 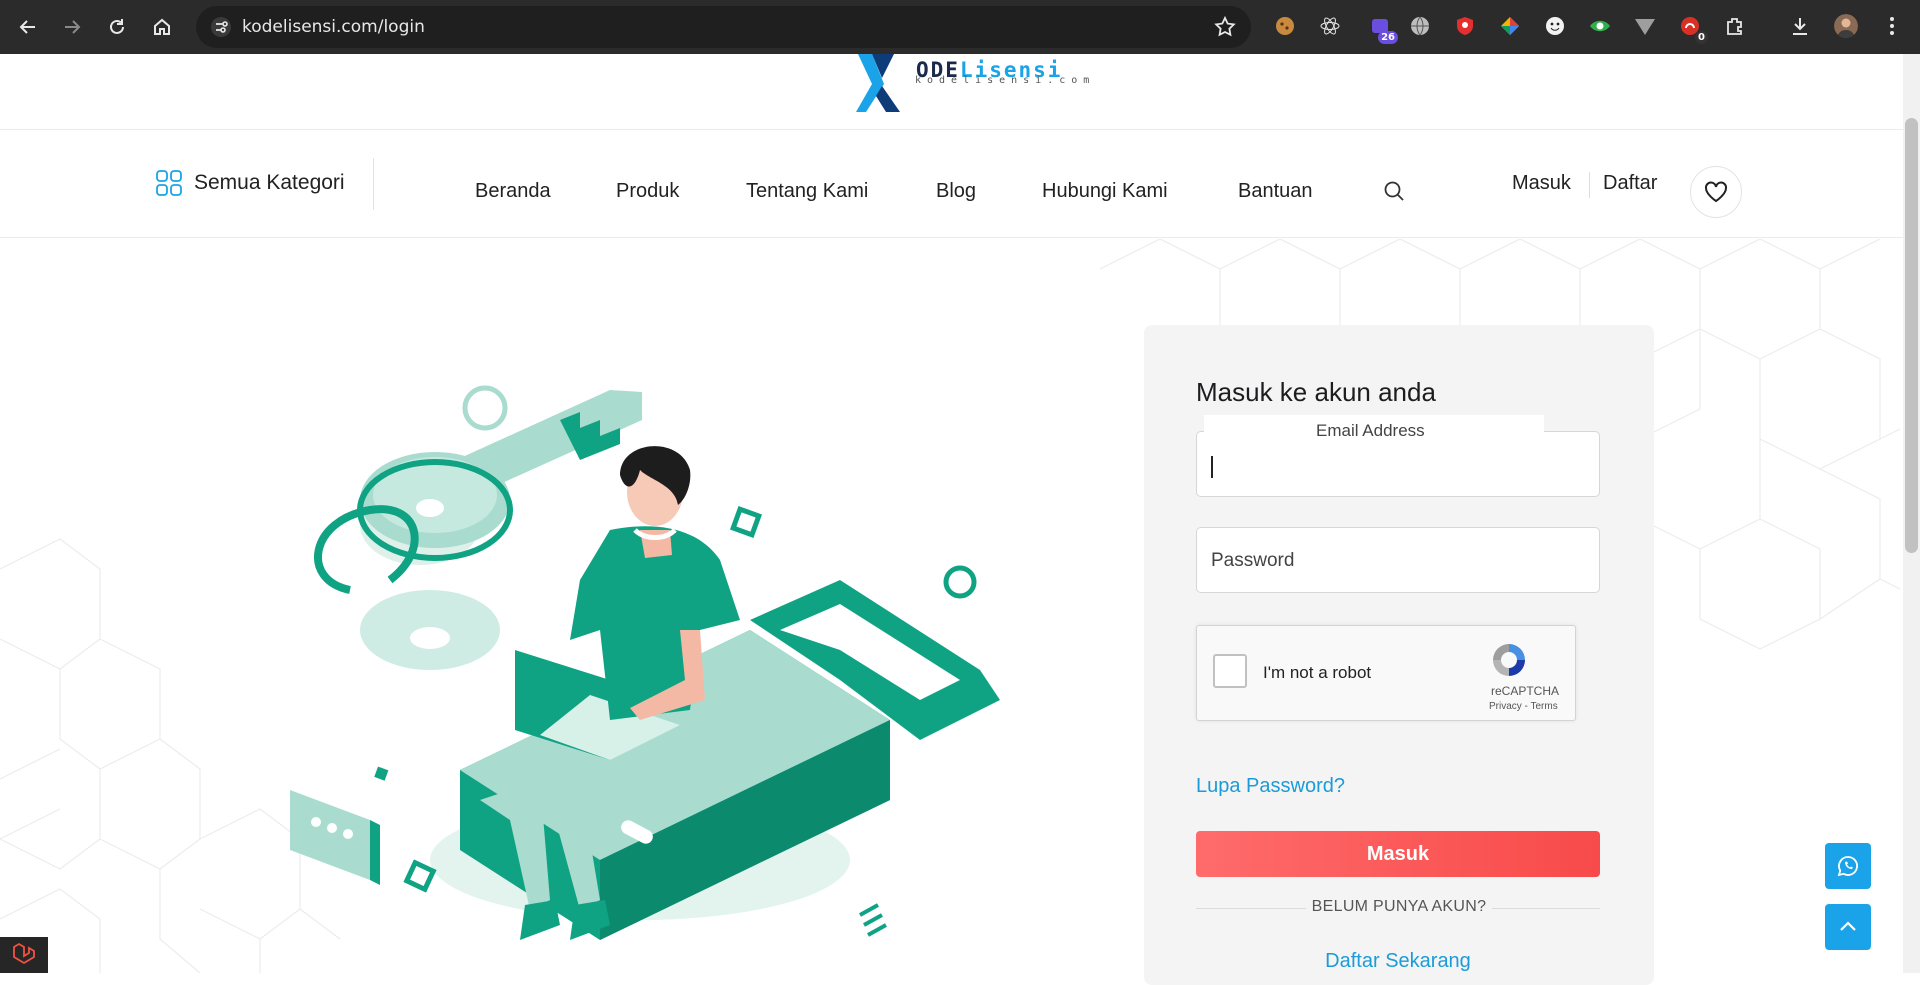 What do you see at coordinates (1509, 660) in the screenshot?
I see `recaptcha-logo-icon` at bounding box center [1509, 660].